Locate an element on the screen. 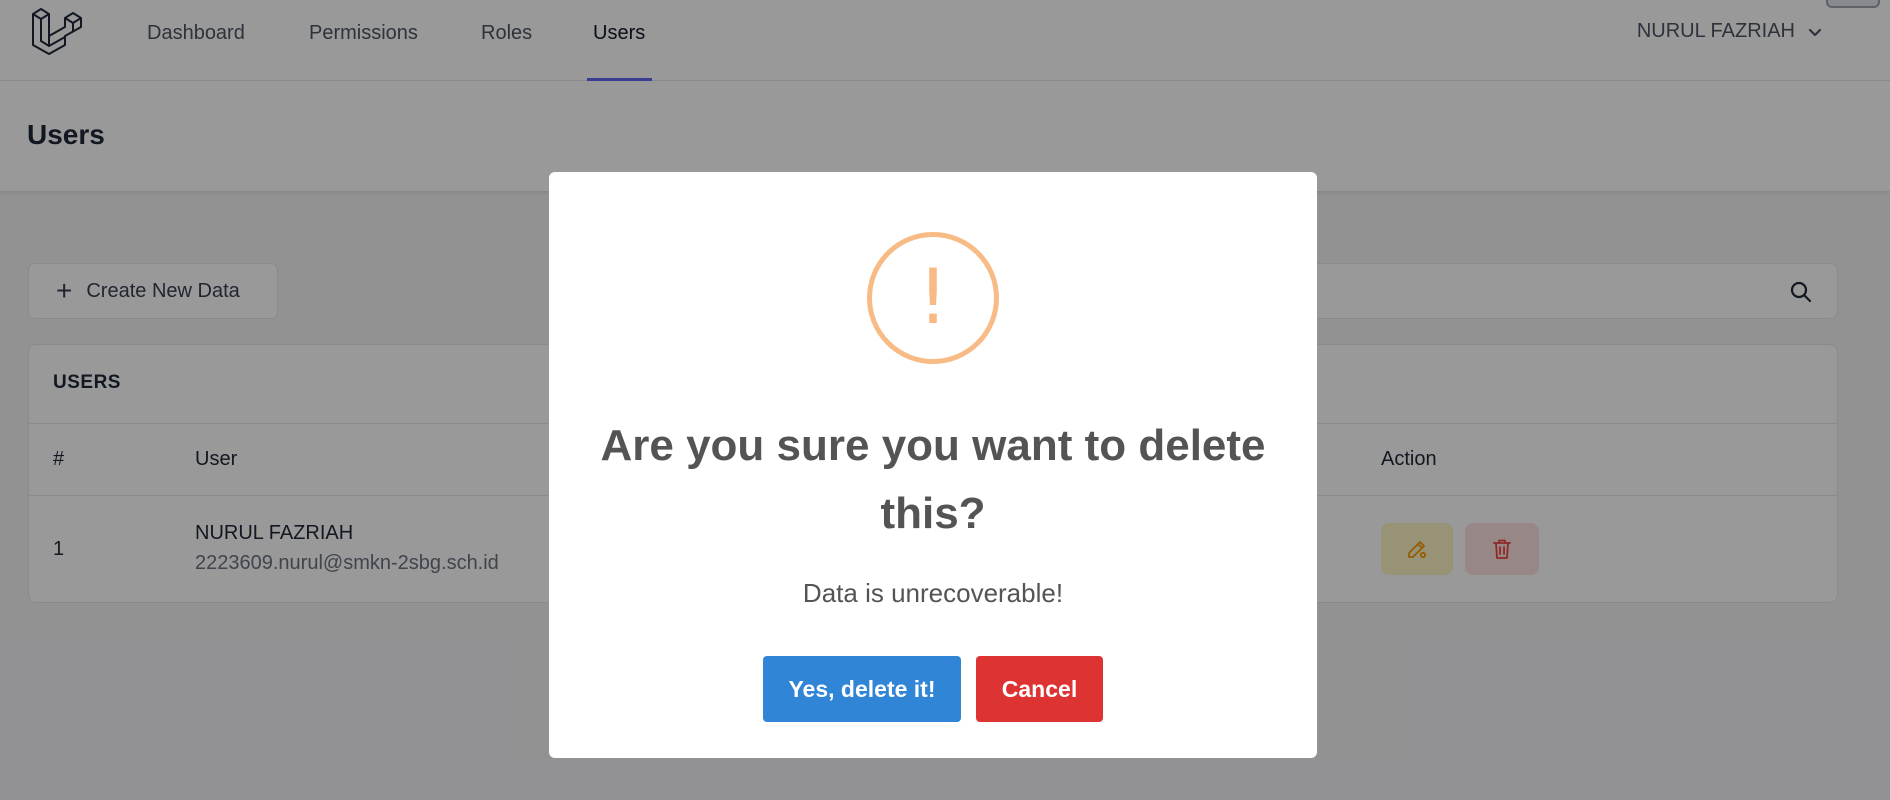  warning-icon: ! is located at coordinates (933, 298).